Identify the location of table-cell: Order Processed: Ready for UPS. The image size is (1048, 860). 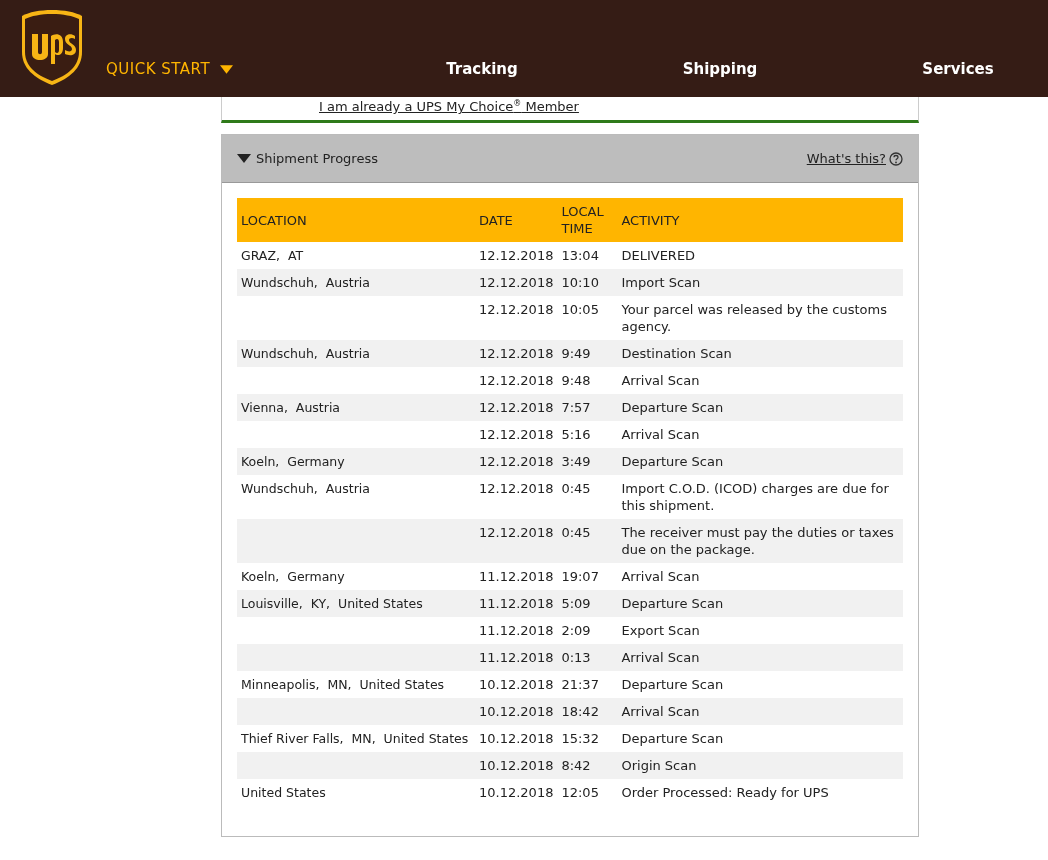
(725, 792).